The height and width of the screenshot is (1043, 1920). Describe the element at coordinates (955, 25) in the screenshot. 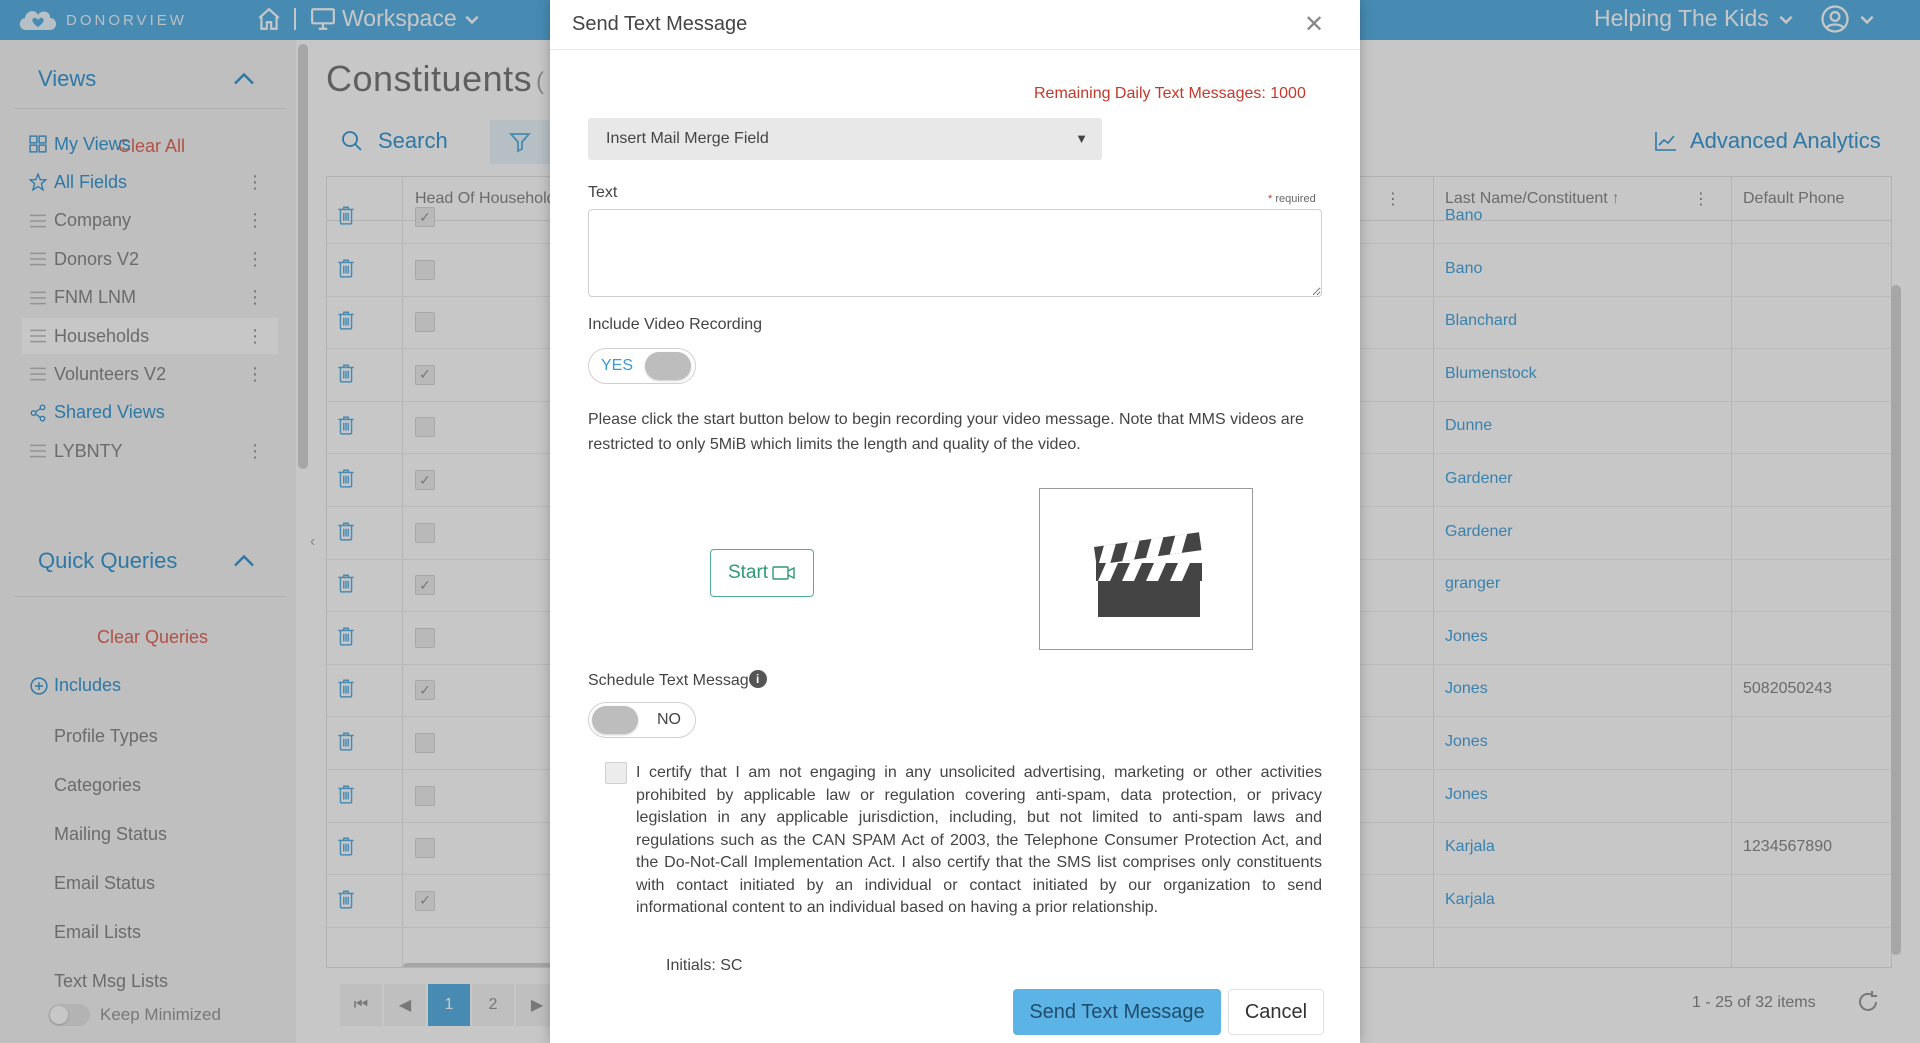

I see `dialog-header: Send Text Message ✕` at that location.